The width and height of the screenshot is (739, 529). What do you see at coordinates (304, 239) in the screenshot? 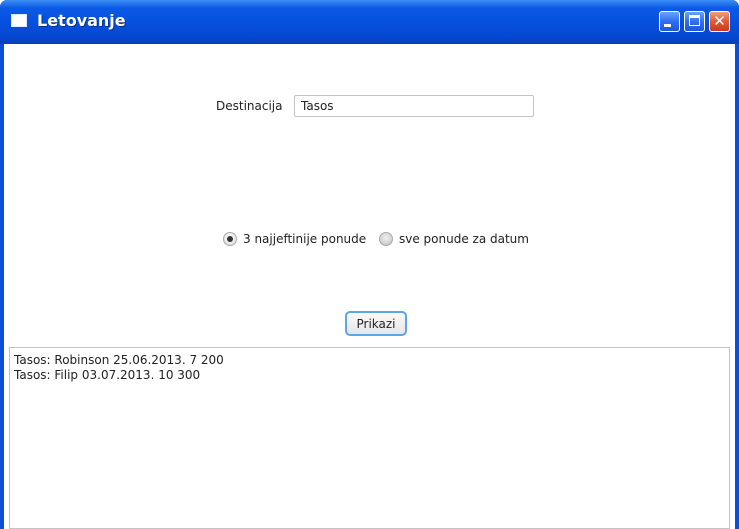
I see `radio-cheapest-offers-label: 3 najjeftinije ponude` at bounding box center [304, 239].